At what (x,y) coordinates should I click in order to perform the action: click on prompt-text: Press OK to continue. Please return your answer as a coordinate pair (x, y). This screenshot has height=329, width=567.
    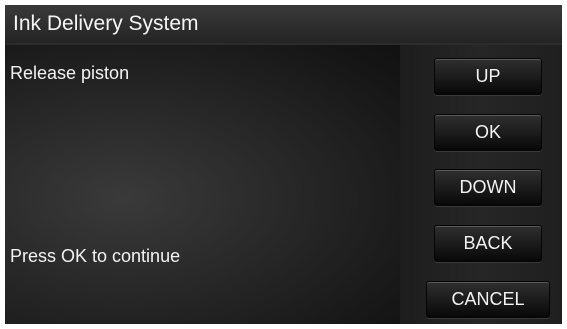
    Looking at the image, I should click on (95, 256).